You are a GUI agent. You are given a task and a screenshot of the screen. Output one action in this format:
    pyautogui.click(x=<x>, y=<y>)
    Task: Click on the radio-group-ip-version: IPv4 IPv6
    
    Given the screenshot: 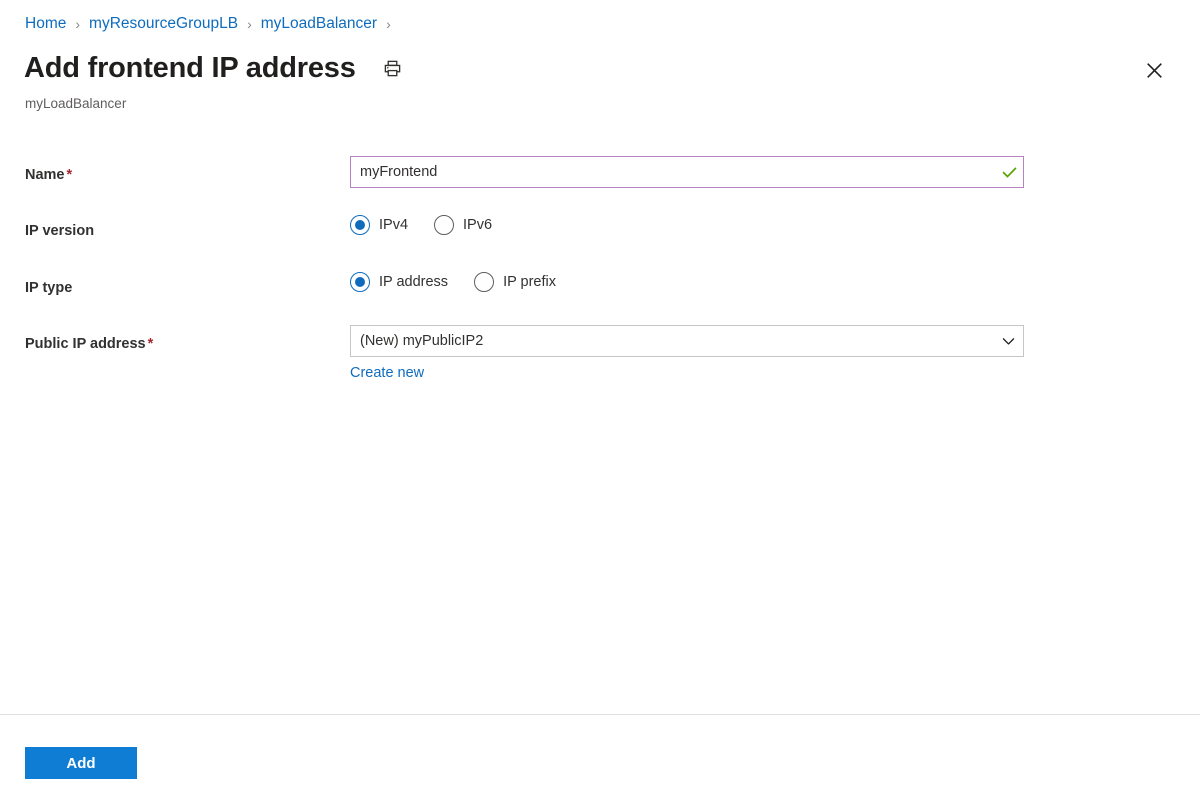 What is the action you would take?
    pyautogui.click(x=687, y=223)
    